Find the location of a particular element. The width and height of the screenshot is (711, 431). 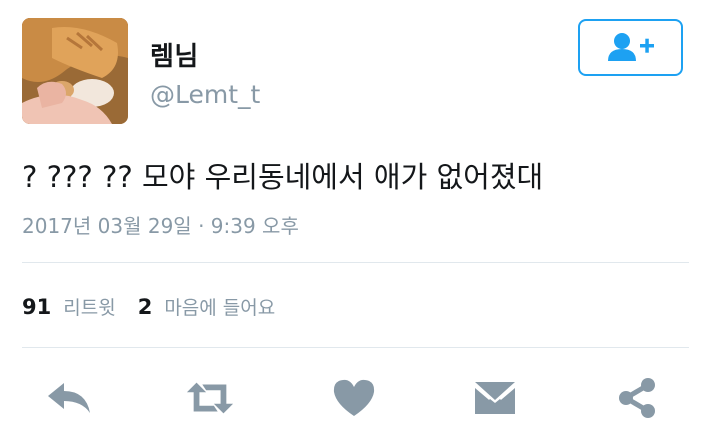

tweet-timestamp: 2017년 03월 29일 · 9:39 오후 is located at coordinates (160, 224).